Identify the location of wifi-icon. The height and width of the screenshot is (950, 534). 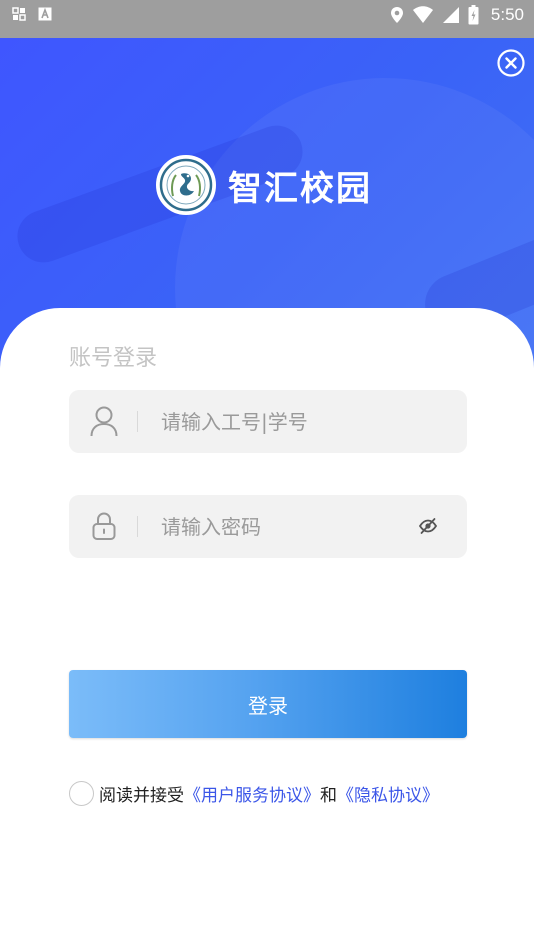
(422, 14).